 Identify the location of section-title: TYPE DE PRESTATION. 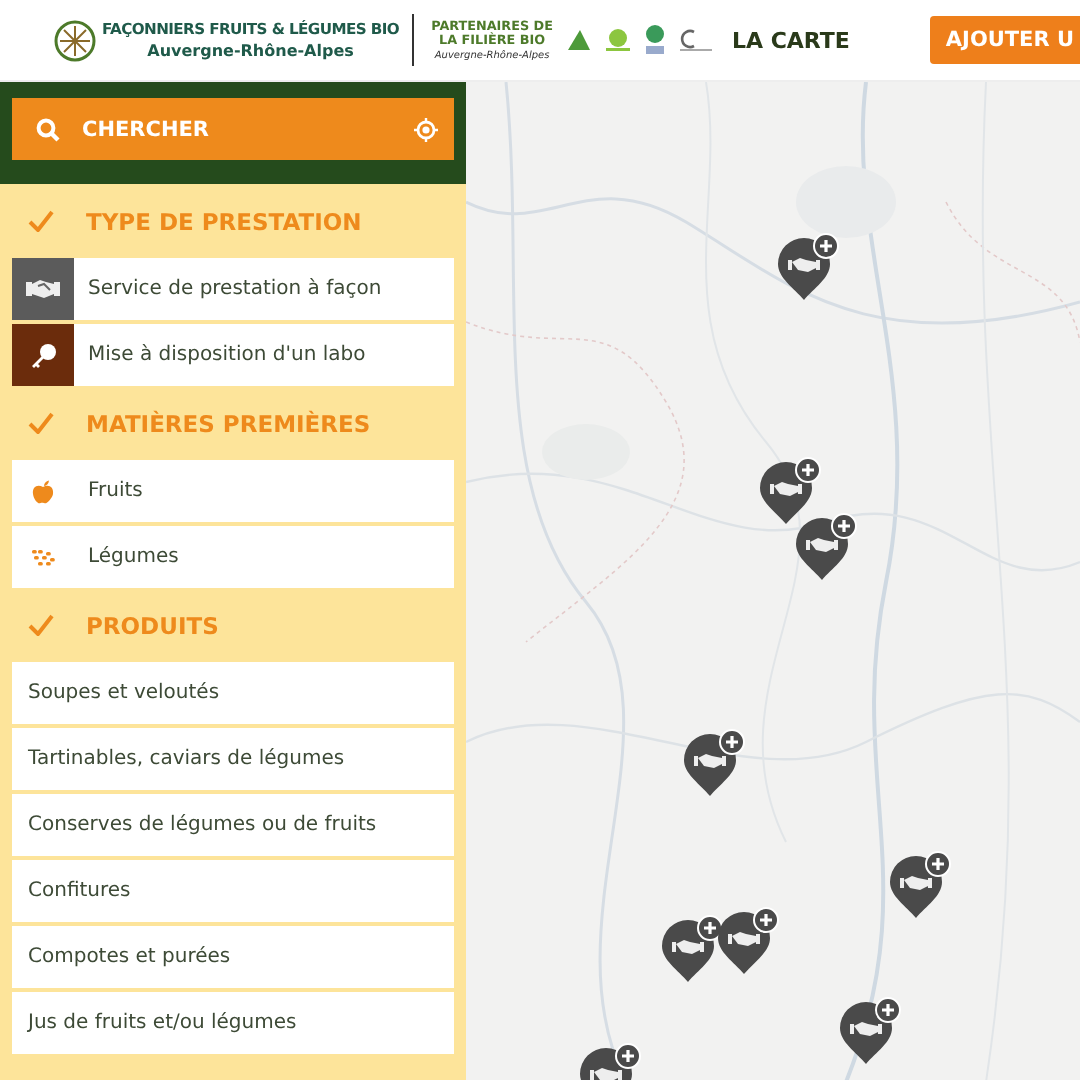
(224, 221).